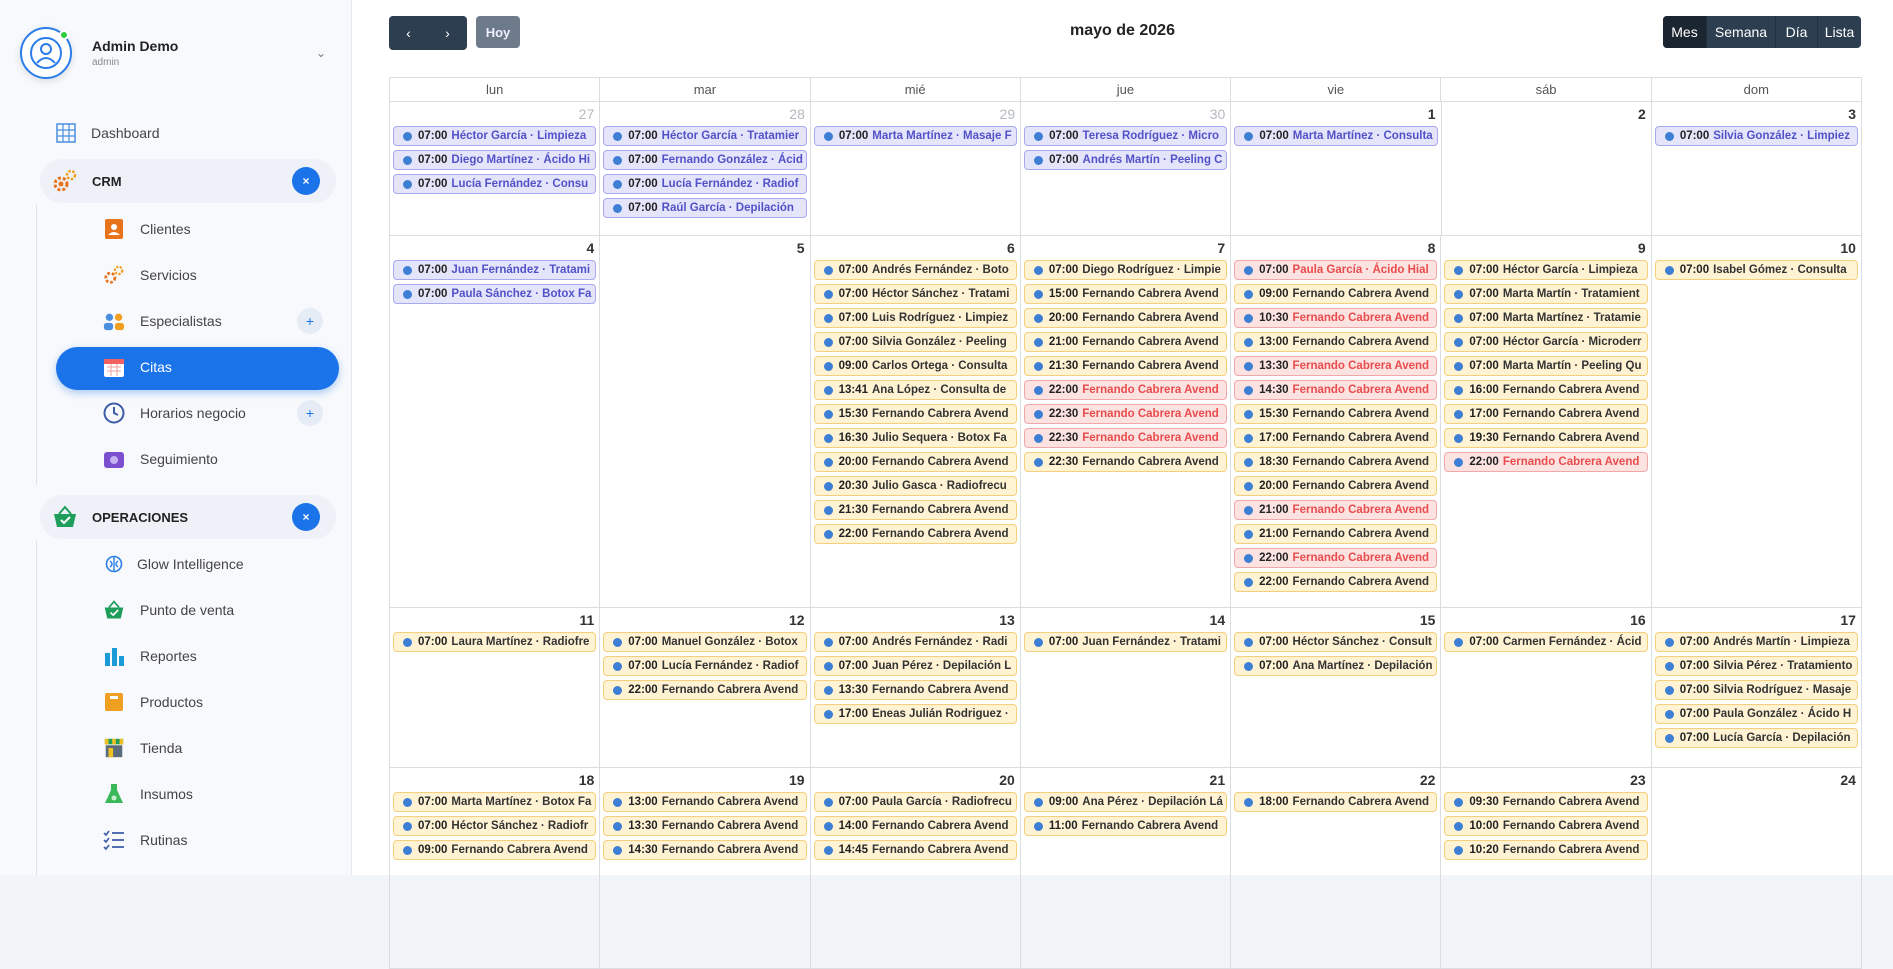 Image resolution: width=1893 pixels, height=969 pixels. I want to click on appointment-event: 07:00 Marta Martín · Tratamient, so click(1546, 294).